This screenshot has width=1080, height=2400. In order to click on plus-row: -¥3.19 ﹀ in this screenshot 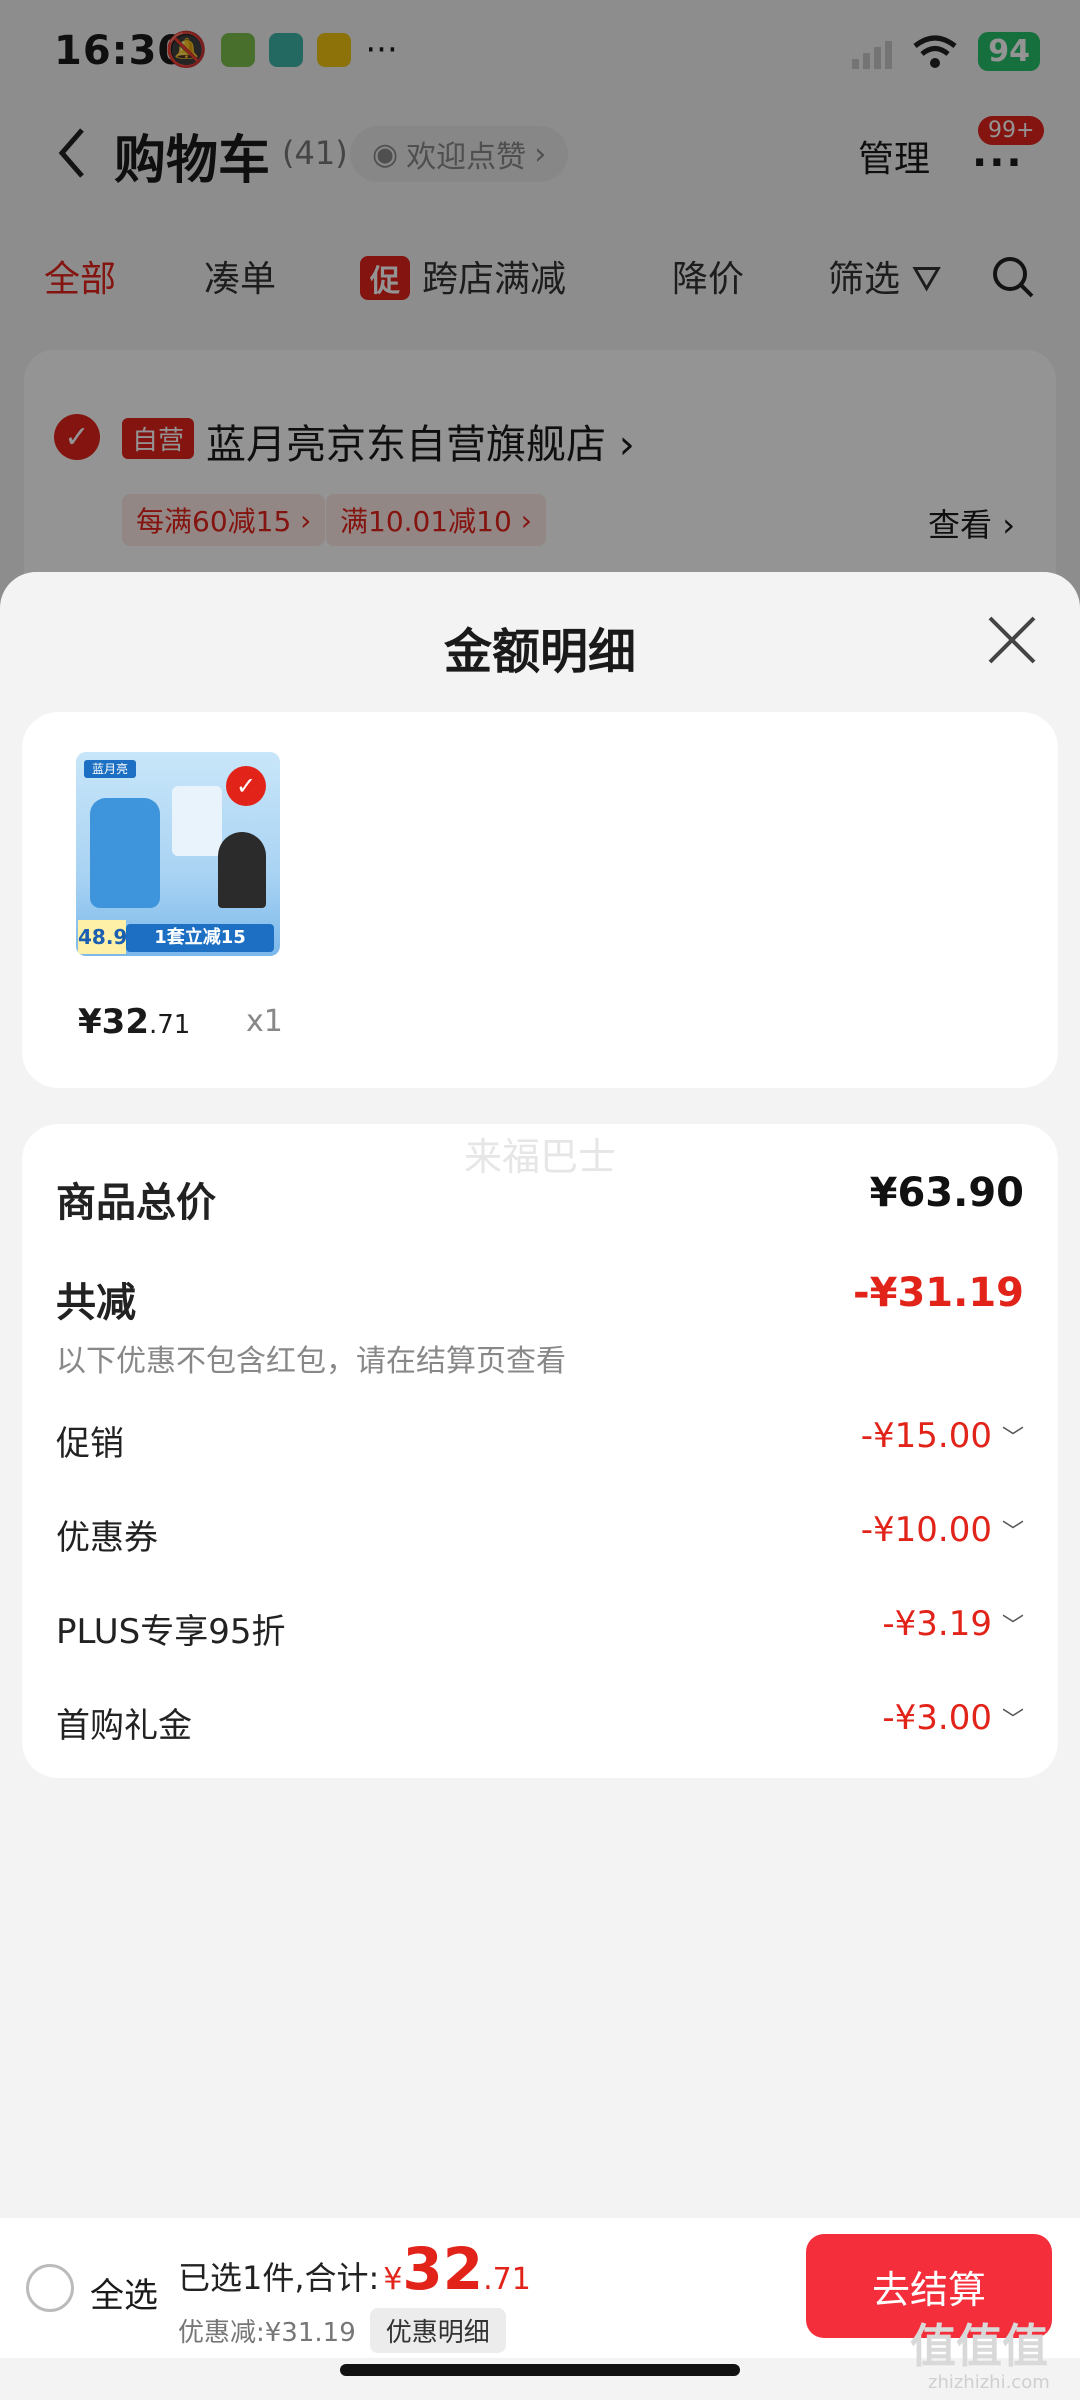, I will do `click(953, 1624)`.